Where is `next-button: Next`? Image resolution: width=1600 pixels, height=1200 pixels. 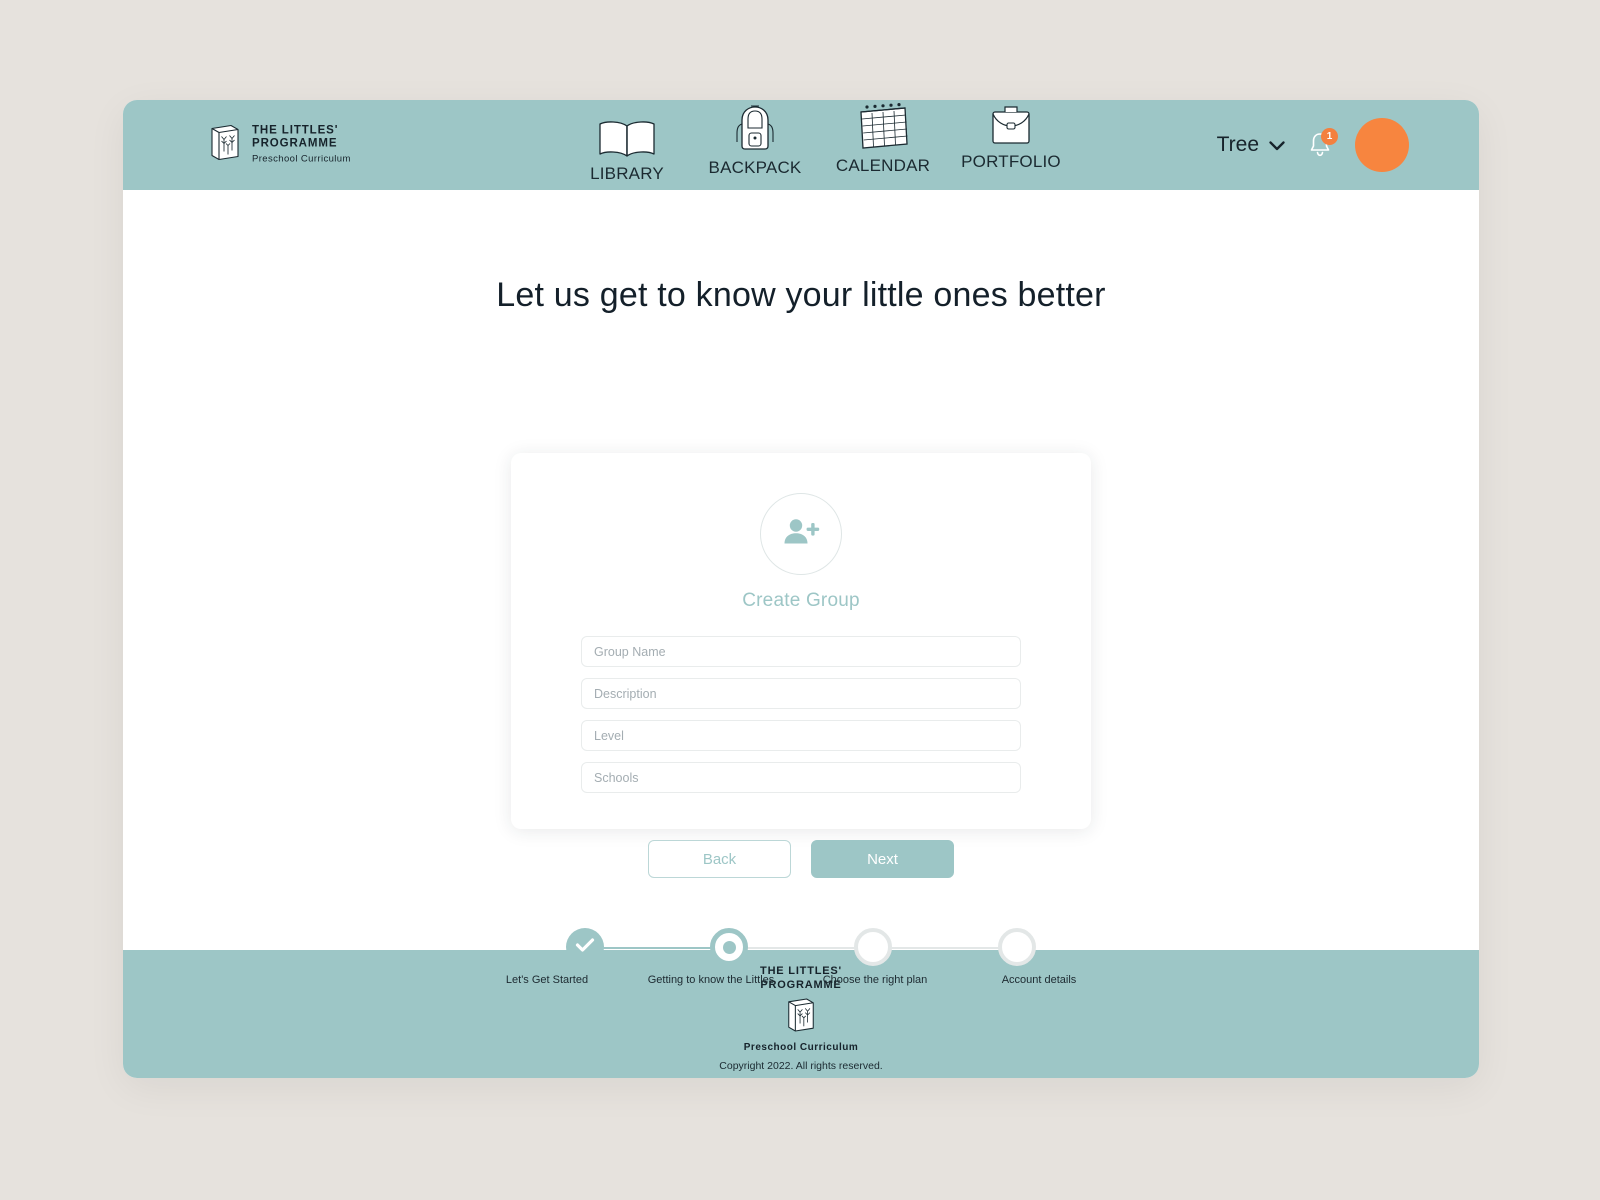
next-button: Next is located at coordinates (882, 859).